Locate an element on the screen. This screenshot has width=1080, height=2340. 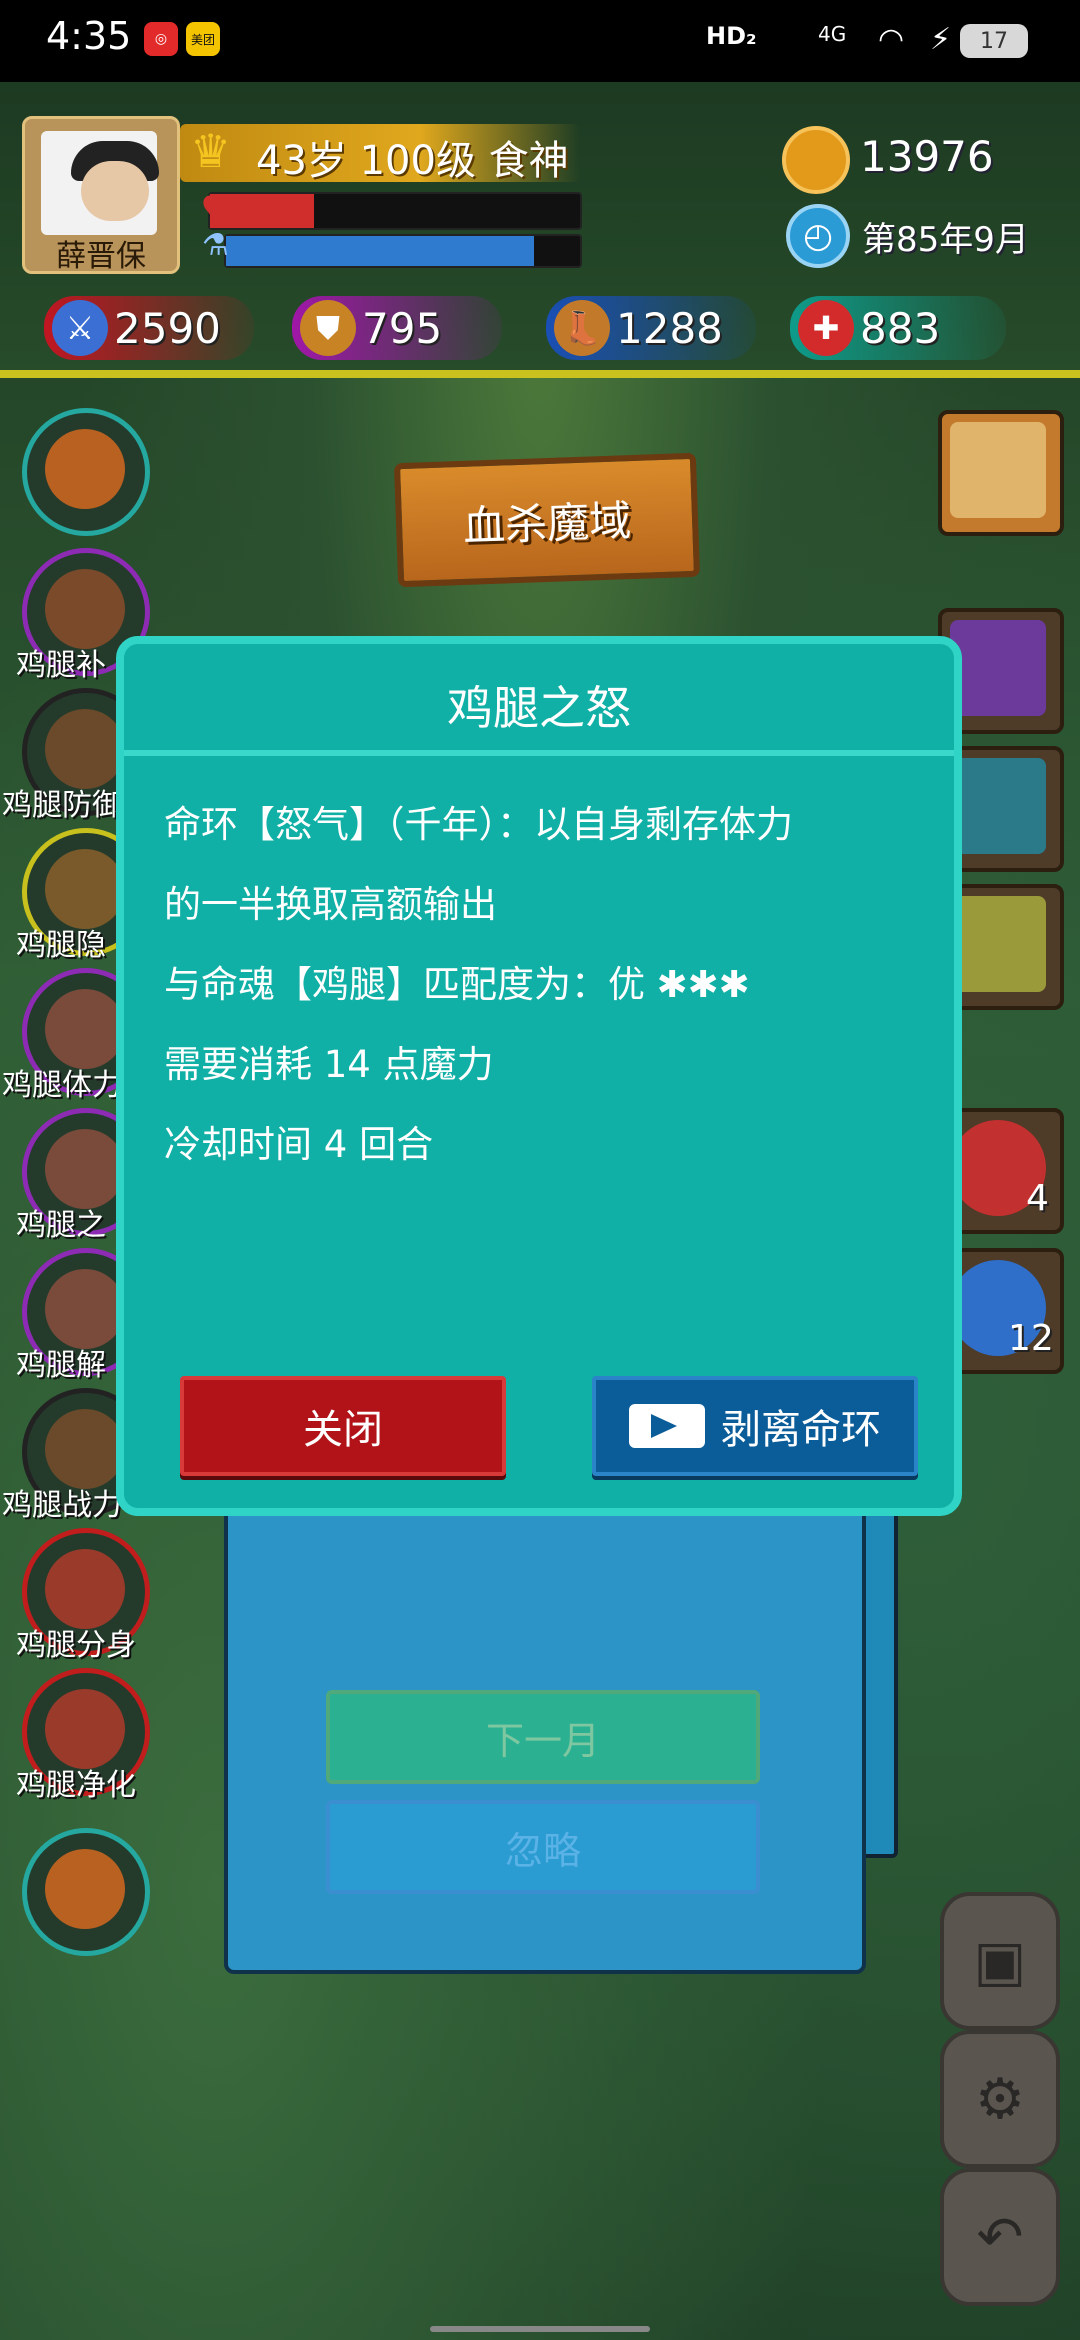
status-bar: 4:35 ◎ 美团 HD₂ 4G ◠ ⚡ 17 is located at coordinates (540, 41).